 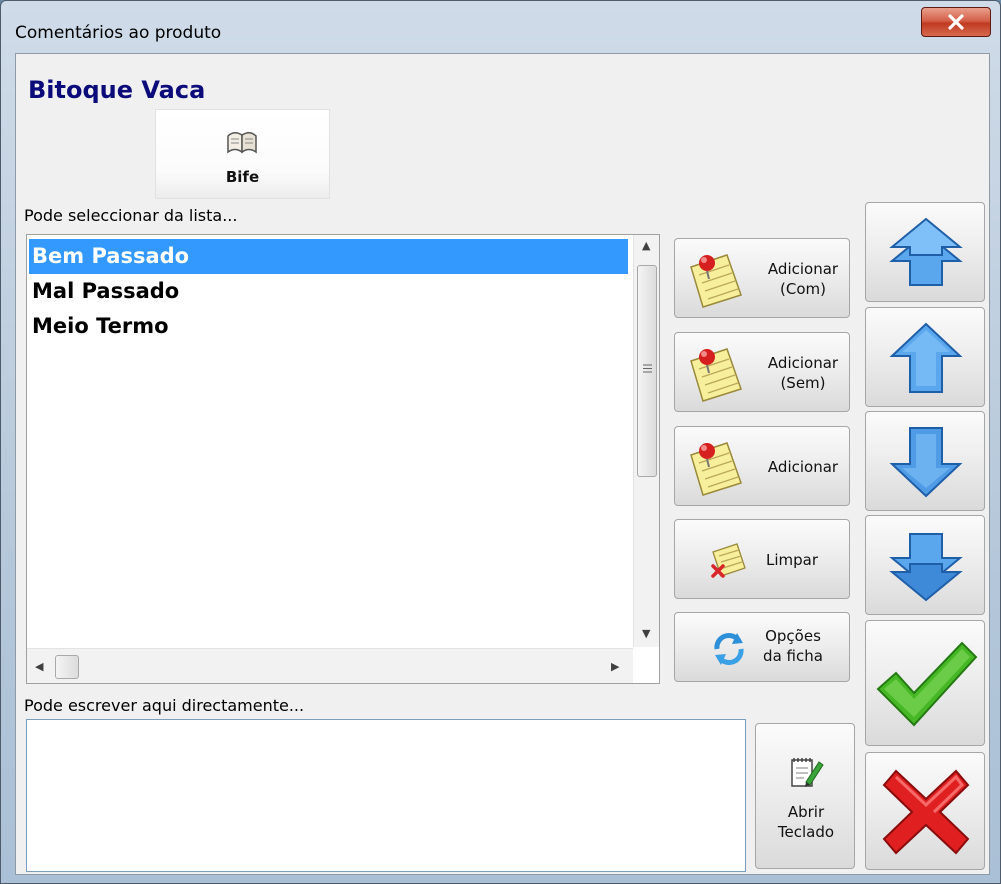 I want to click on category-button-bife: Bife, so click(x=242, y=154).